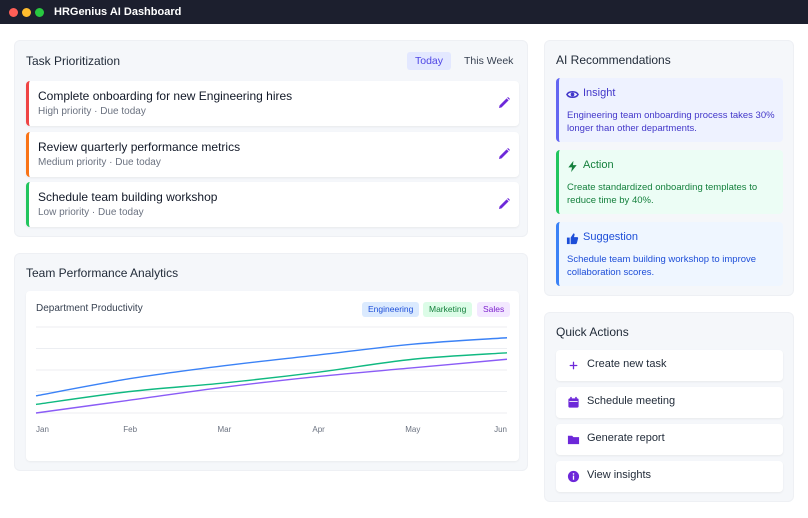 Image resolution: width=808 pixels, height=518 pixels. What do you see at coordinates (412, 429) in the screenshot?
I see `x-tick-label: May` at bounding box center [412, 429].